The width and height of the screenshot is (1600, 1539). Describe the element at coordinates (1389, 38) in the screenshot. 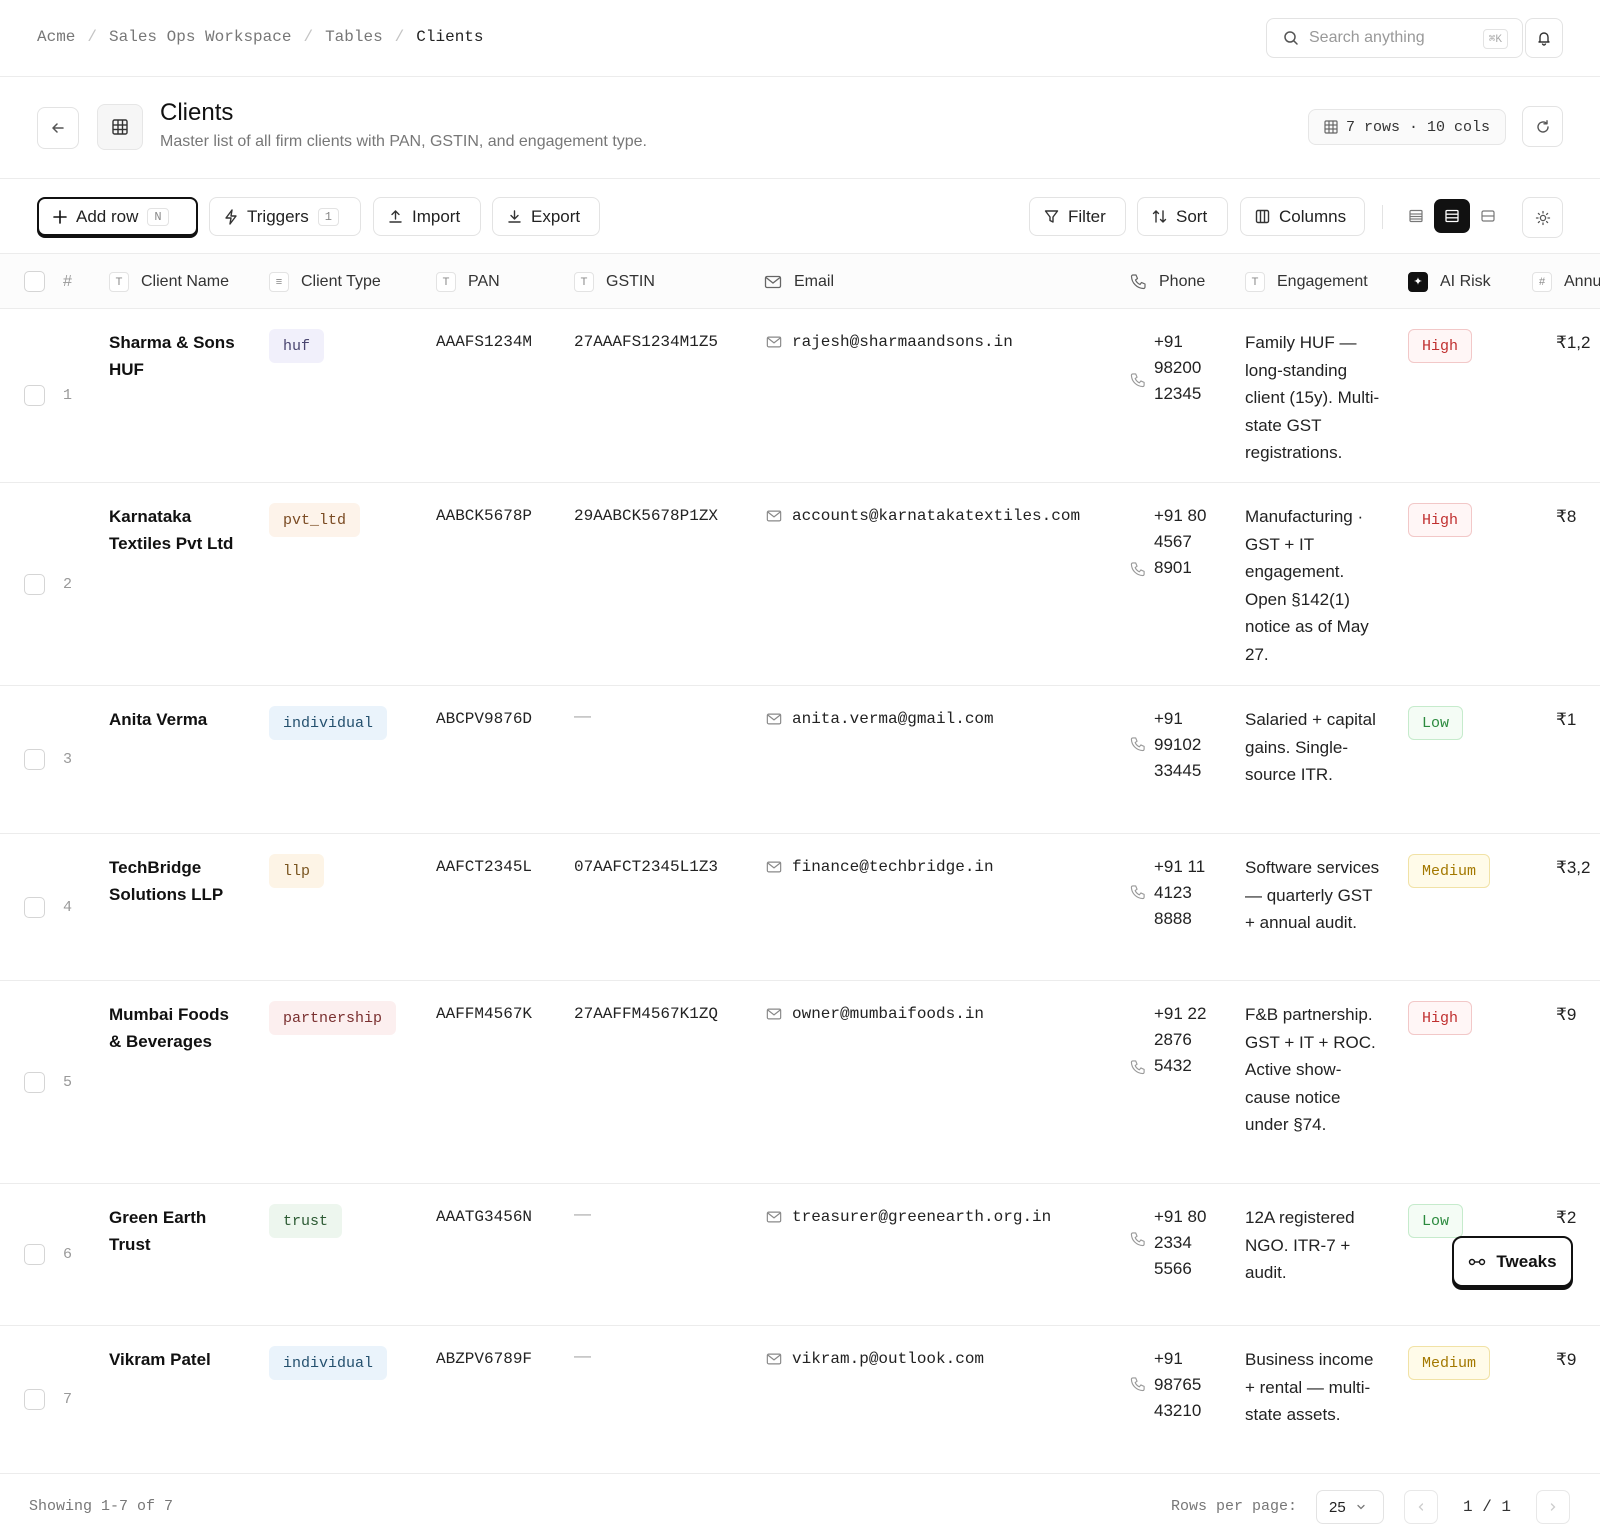

I see `search-input` at that location.